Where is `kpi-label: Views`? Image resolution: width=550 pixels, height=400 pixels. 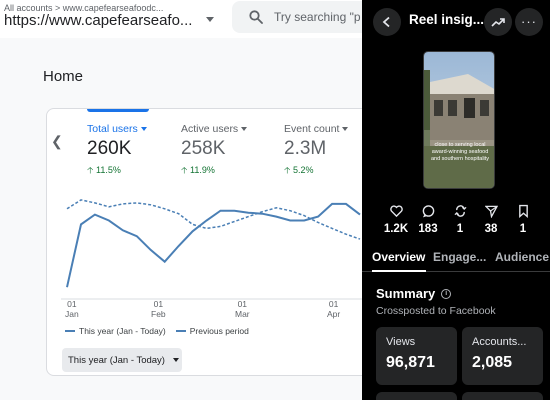
kpi-label: Views is located at coordinates (401, 342).